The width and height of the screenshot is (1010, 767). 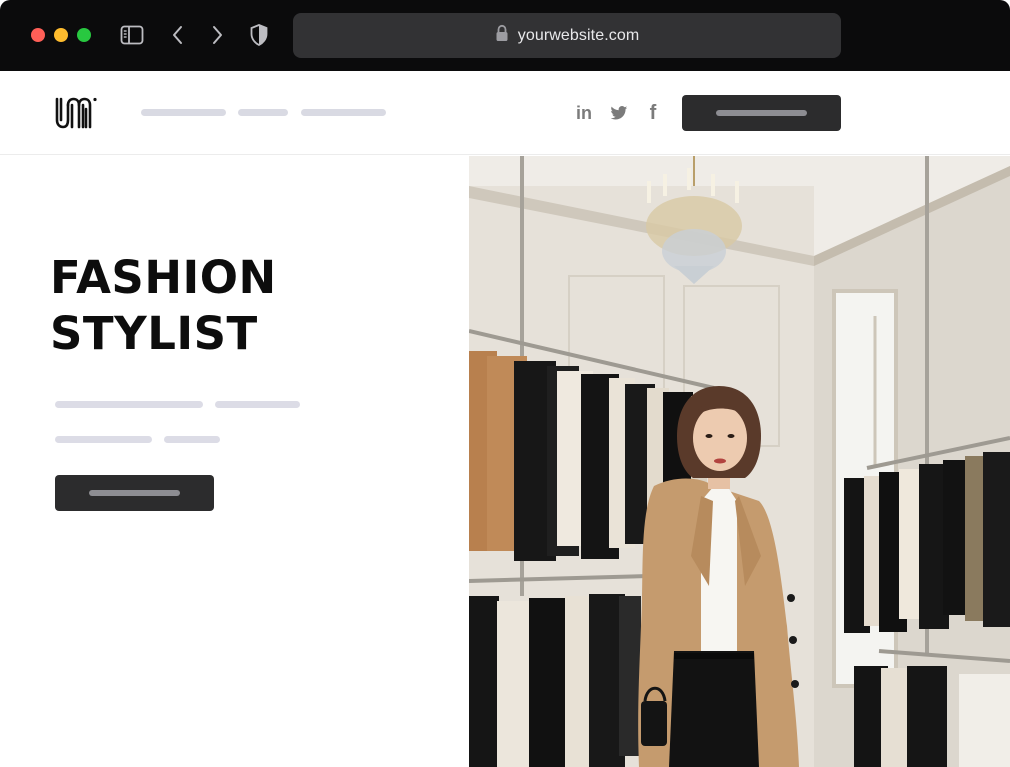 I want to click on sidebar-icon, so click(x=132, y=35).